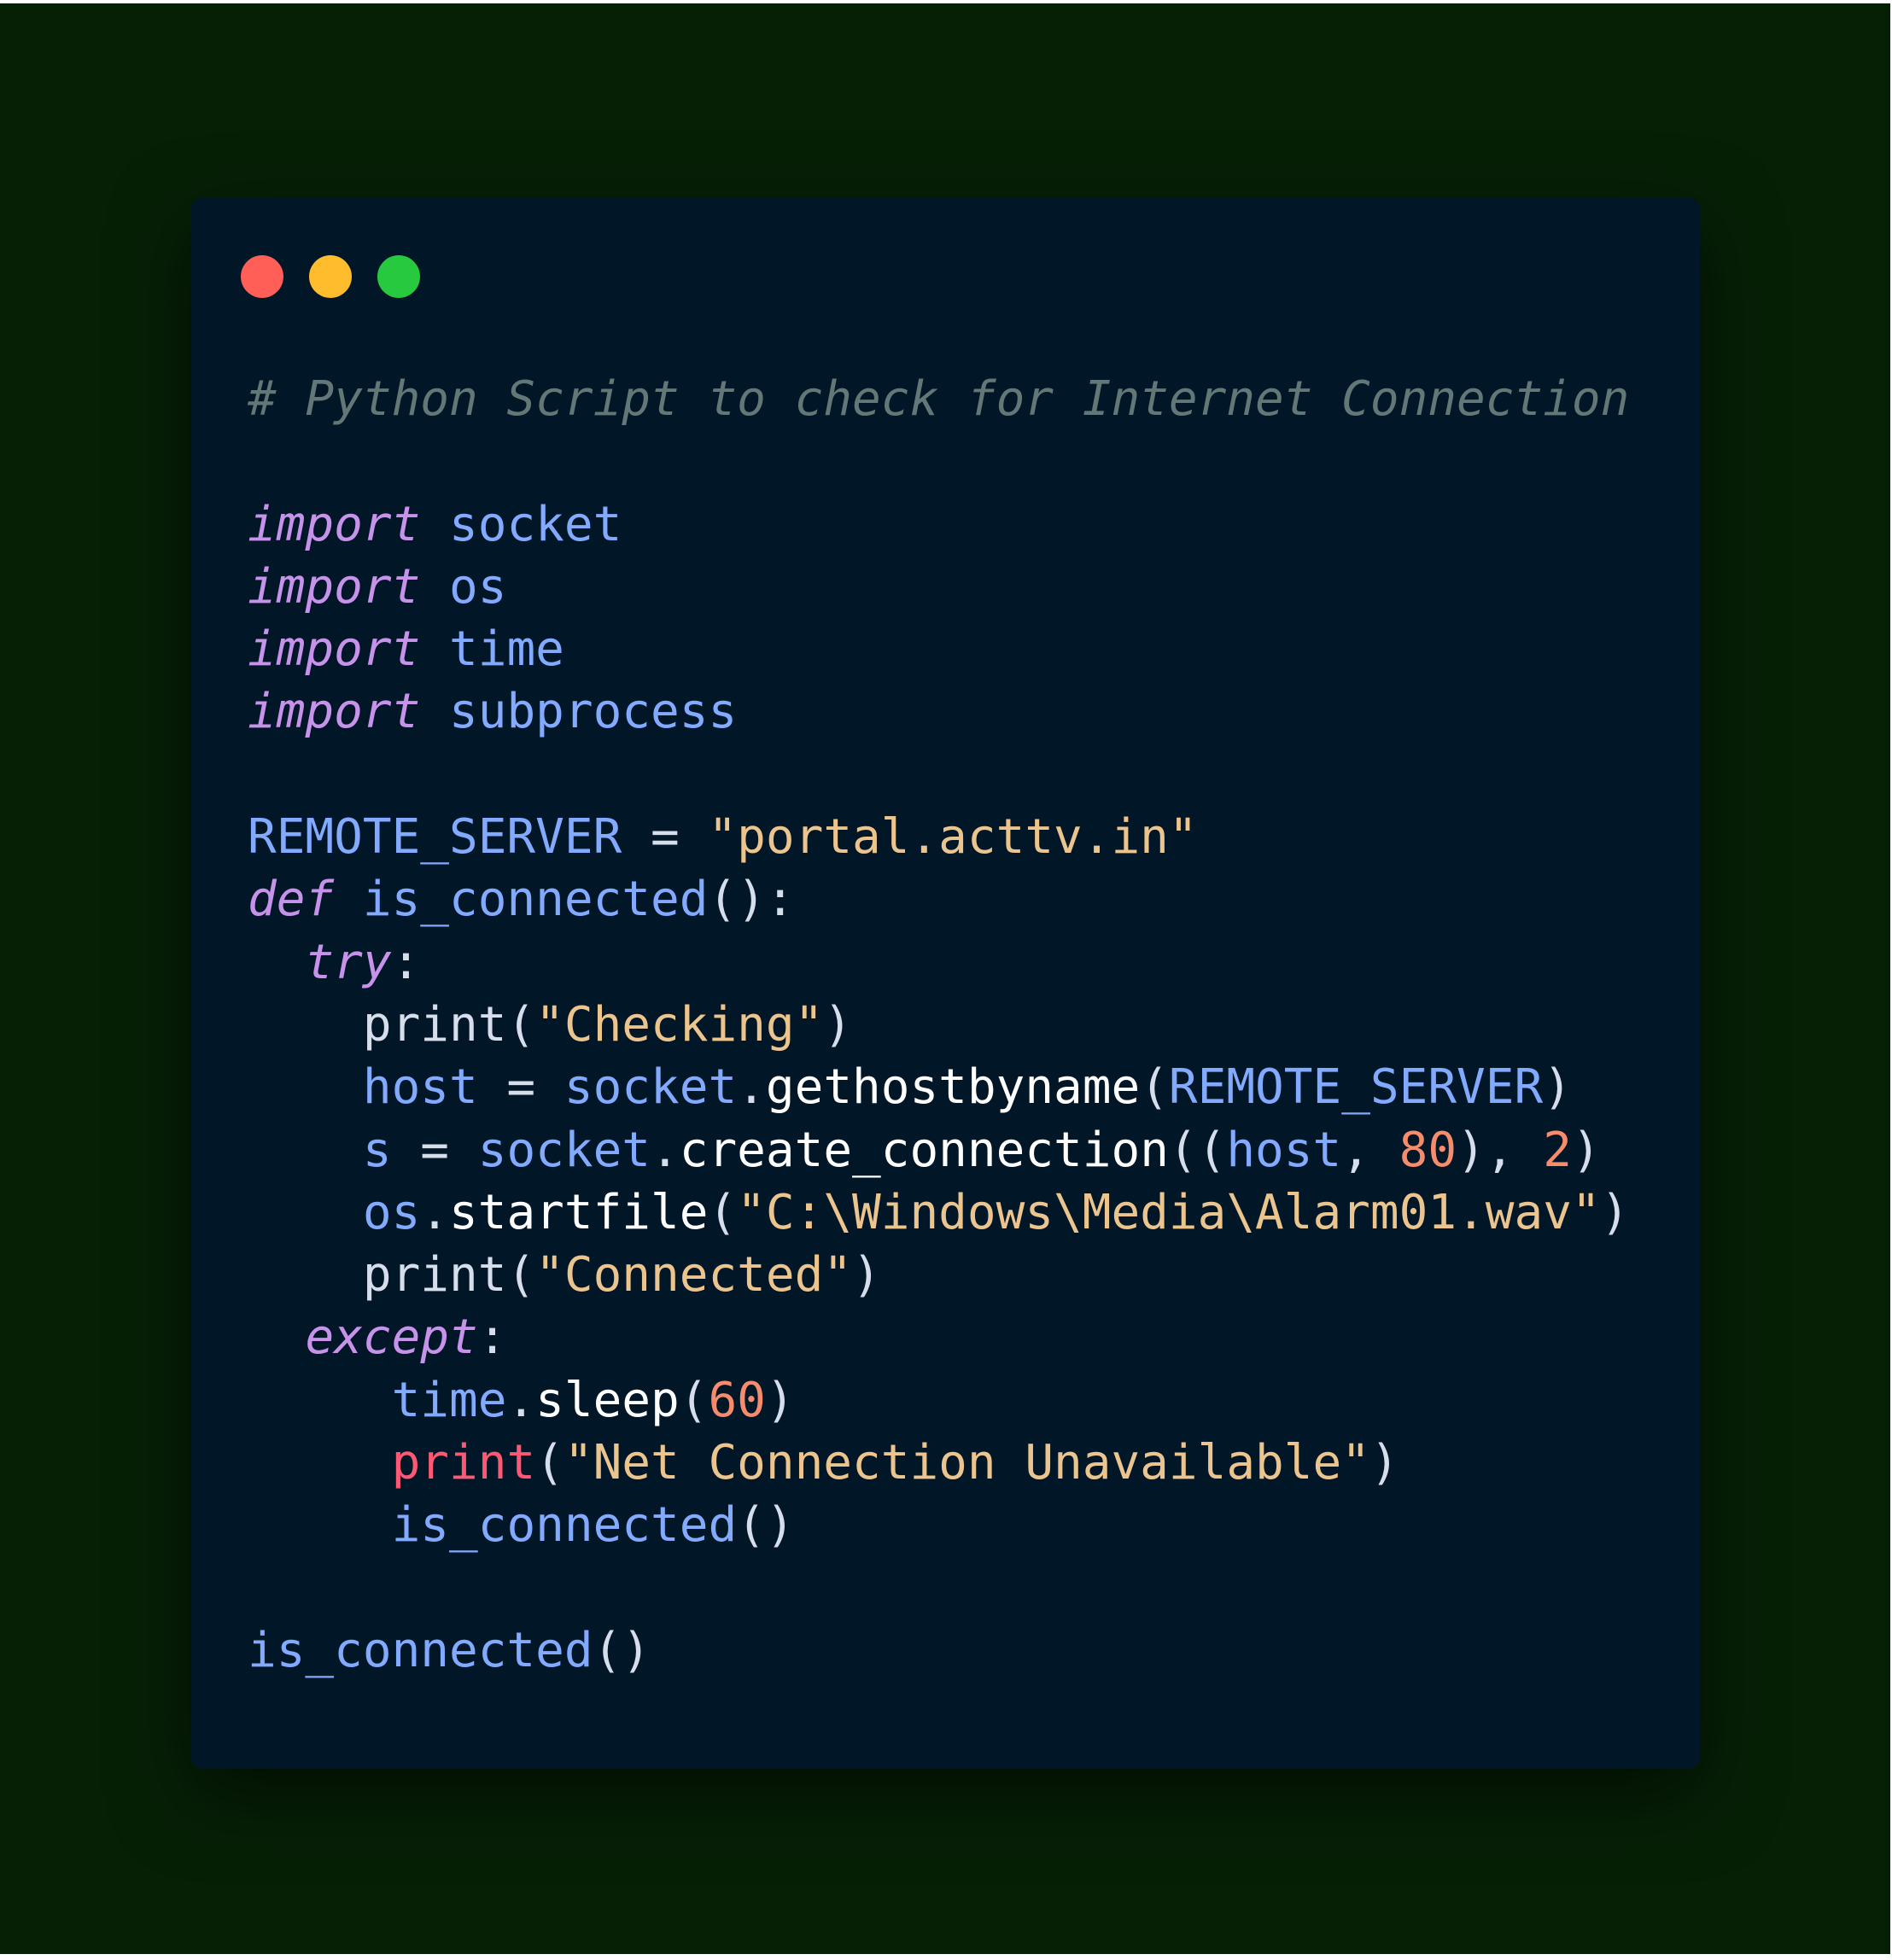  I want to click on code-line: try:, so click(965, 962).